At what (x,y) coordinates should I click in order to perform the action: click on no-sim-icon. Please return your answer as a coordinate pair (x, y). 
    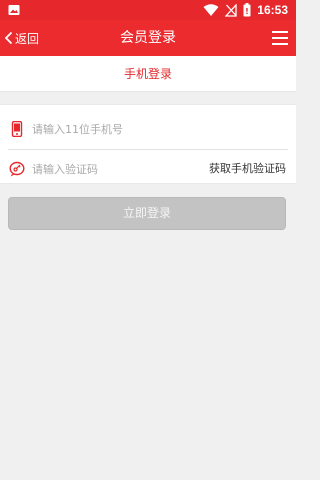
    Looking at the image, I should click on (231, 10).